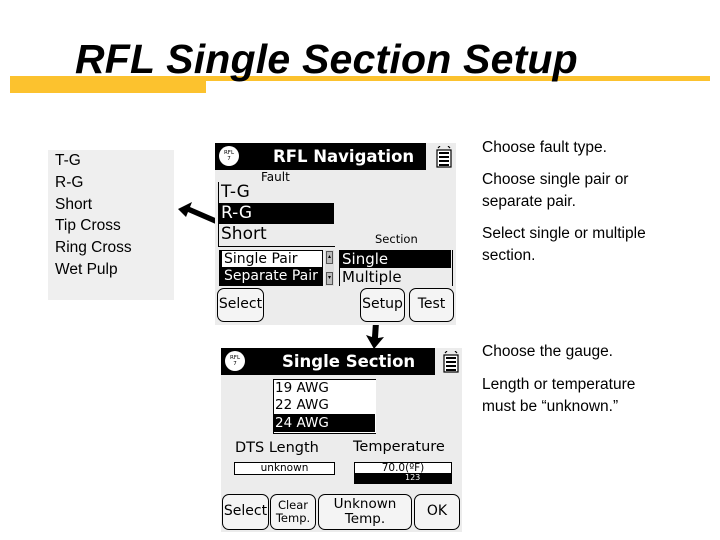 This screenshot has height=540, width=720. Describe the element at coordinates (431, 305) in the screenshot. I see `test-button: Test` at that location.